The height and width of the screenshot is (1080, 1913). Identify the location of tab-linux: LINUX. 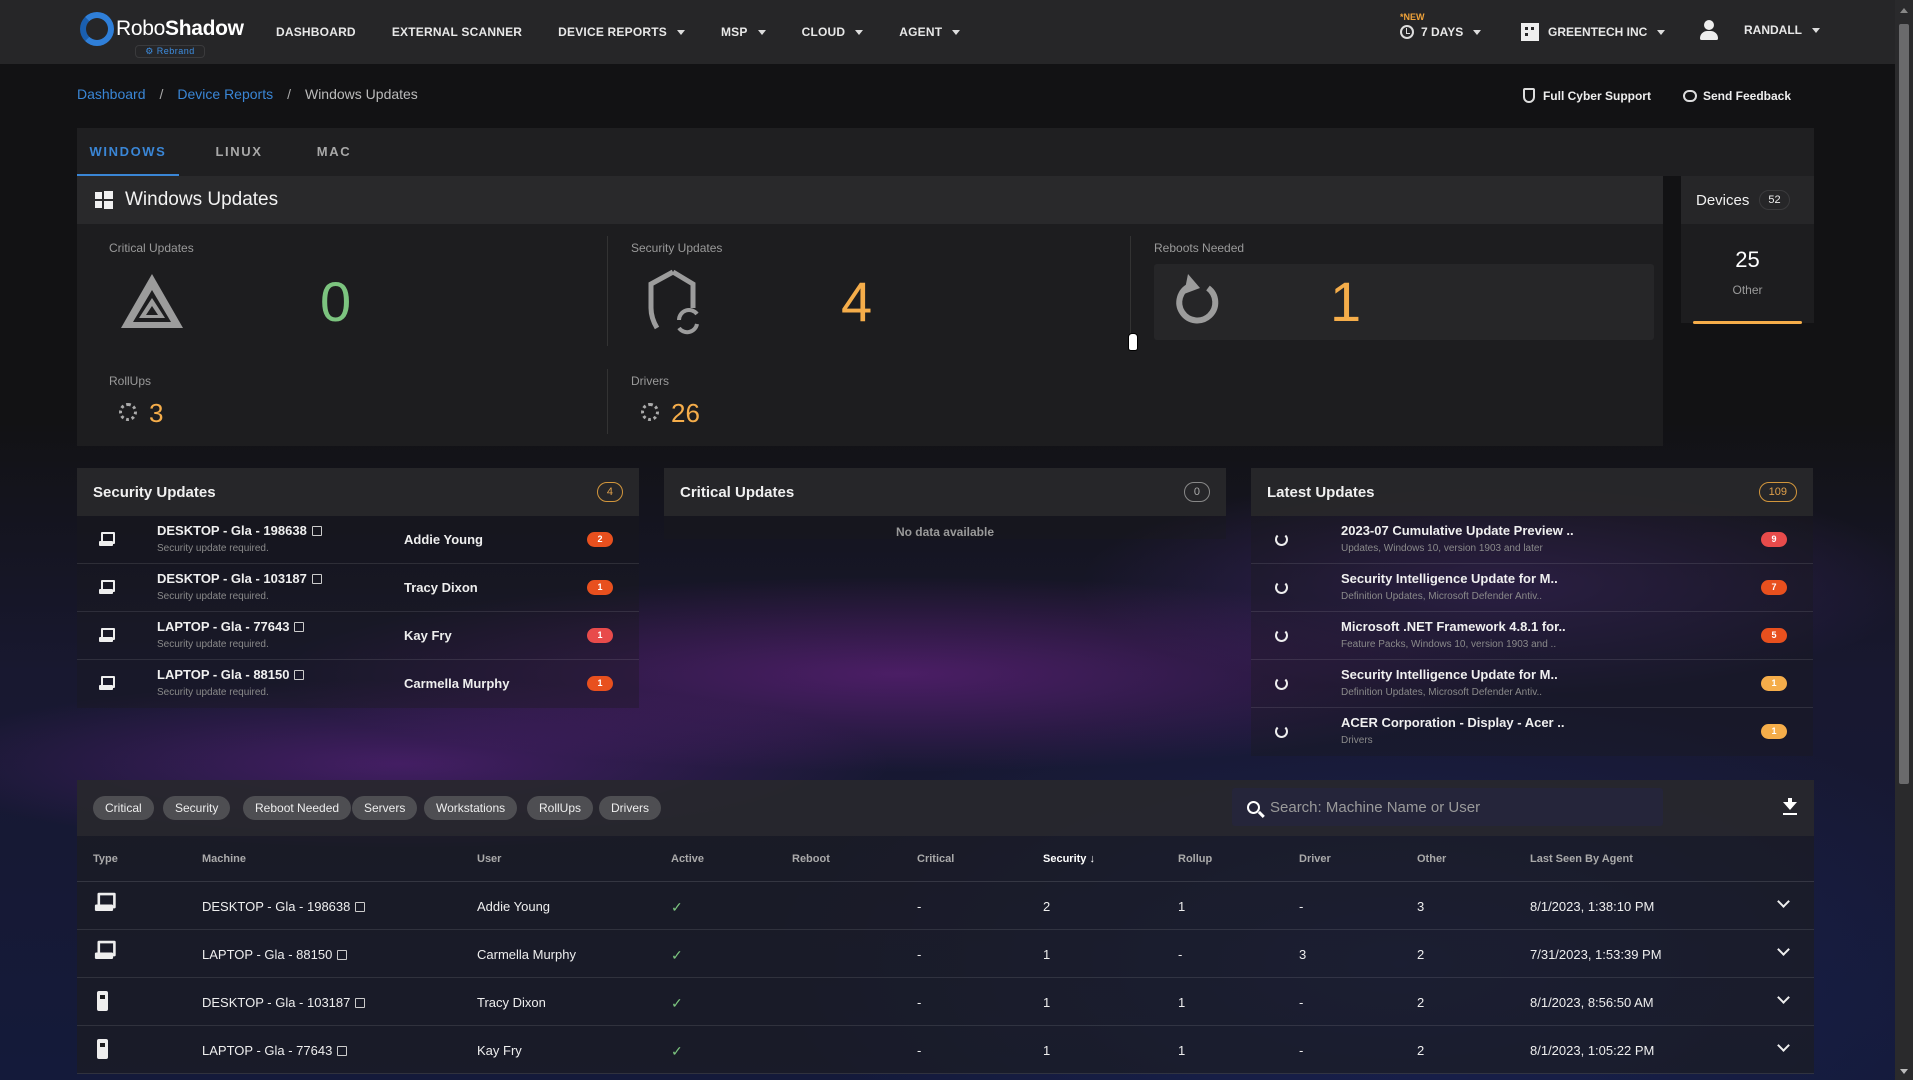
(239, 152).